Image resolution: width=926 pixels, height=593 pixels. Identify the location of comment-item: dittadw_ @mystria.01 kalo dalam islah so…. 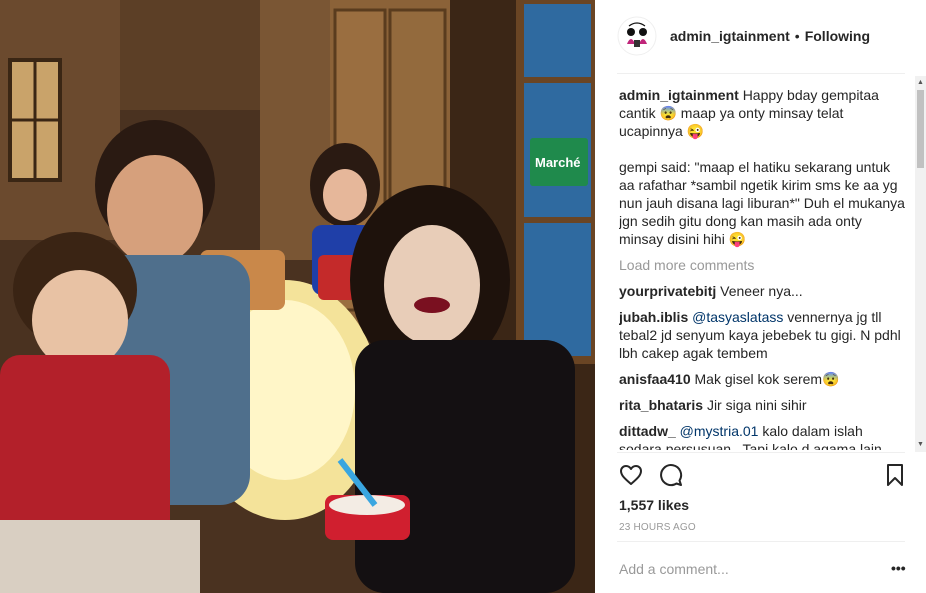
(764, 436).